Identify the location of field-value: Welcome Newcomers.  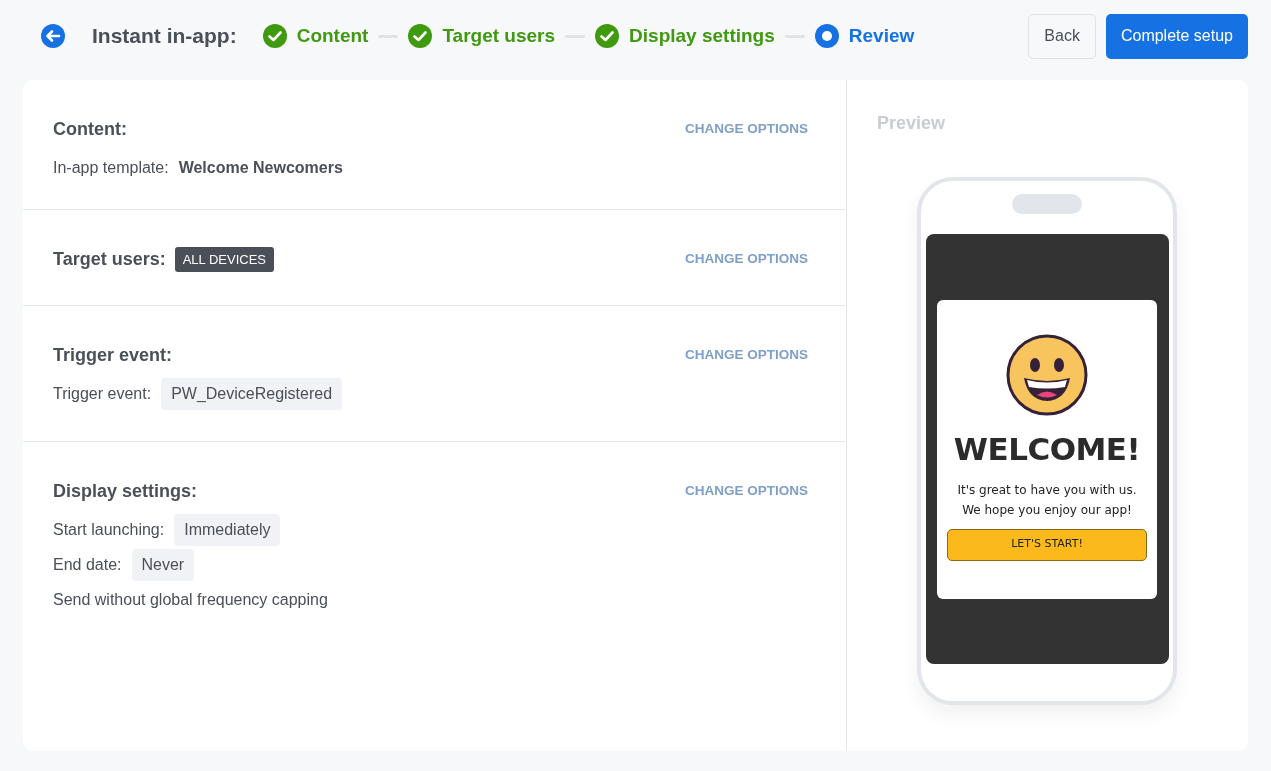
(260, 168).